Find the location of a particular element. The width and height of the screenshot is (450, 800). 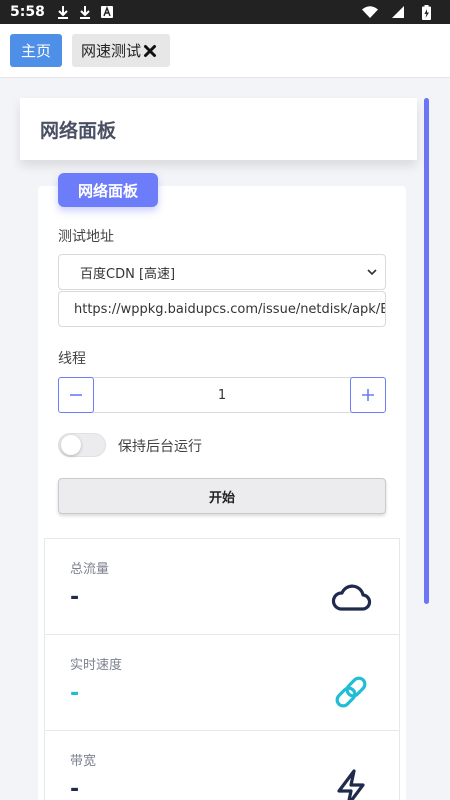

stat-bandwidth: 带宽 - is located at coordinates (222, 765).